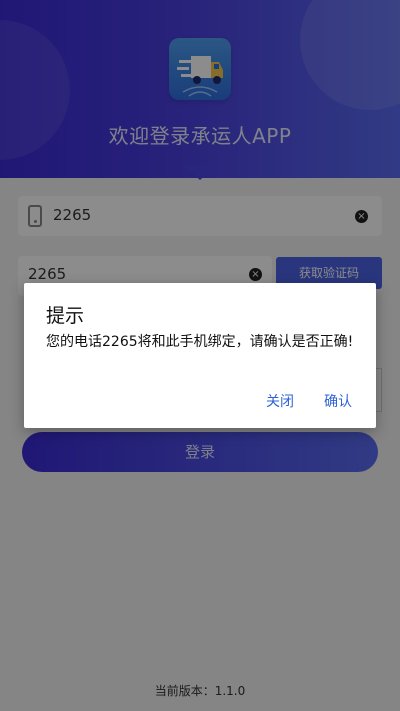 This screenshot has width=400, height=711. What do you see at coordinates (200, 342) in the screenshot?
I see `dialog-message: 您的电话2265将和此手机绑定，请确认是否正确!` at bounding box center [200, 342].